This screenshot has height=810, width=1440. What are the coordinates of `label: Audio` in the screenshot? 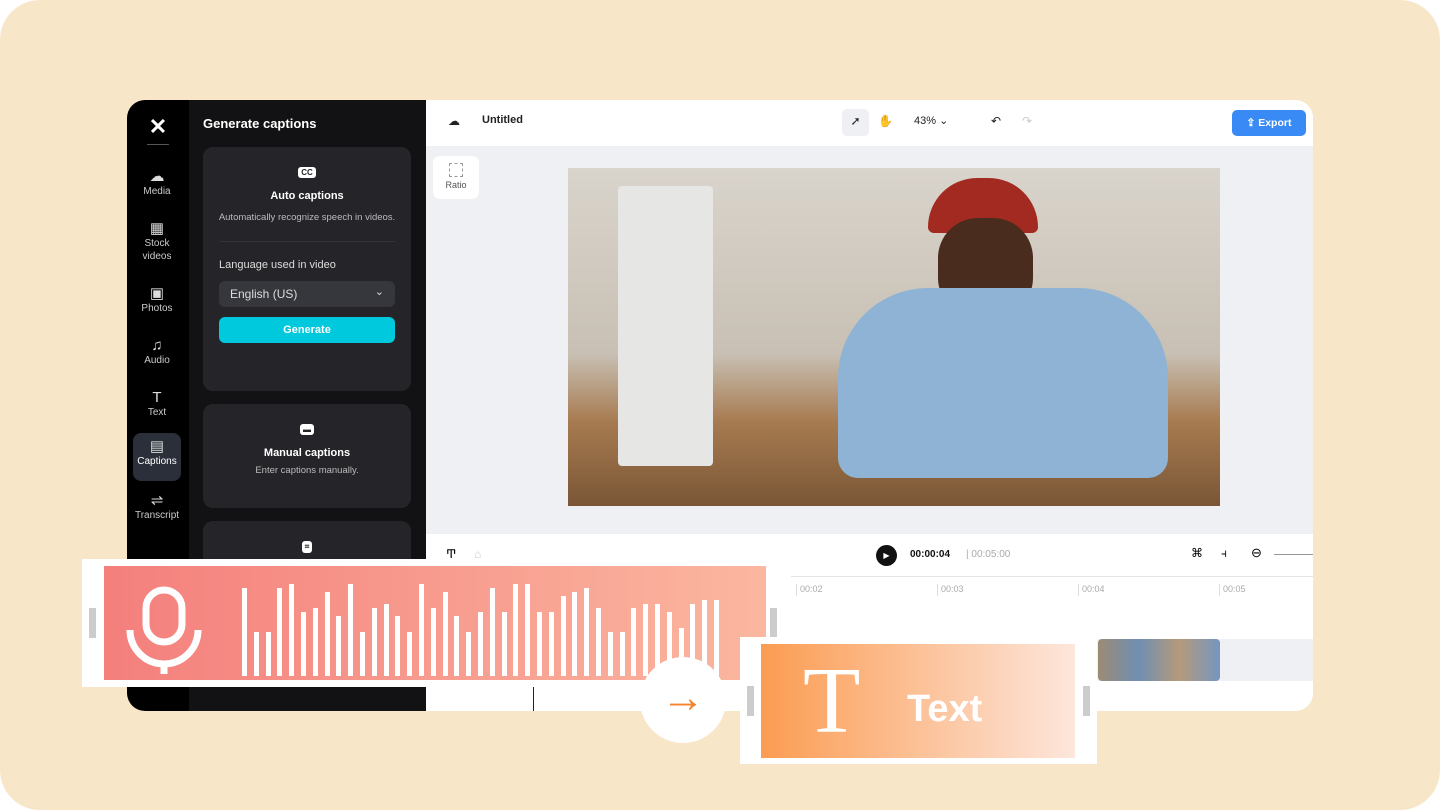 It's located at (157, 360).